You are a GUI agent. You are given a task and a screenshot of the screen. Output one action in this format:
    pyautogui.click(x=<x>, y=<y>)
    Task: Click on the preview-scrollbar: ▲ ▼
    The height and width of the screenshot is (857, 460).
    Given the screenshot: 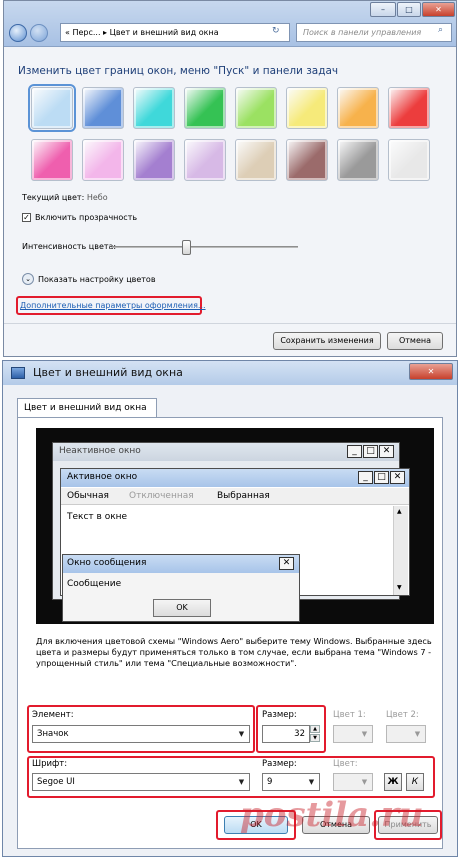 What is the action you would take?
    pyautogui.click(x=400, y=550)
    